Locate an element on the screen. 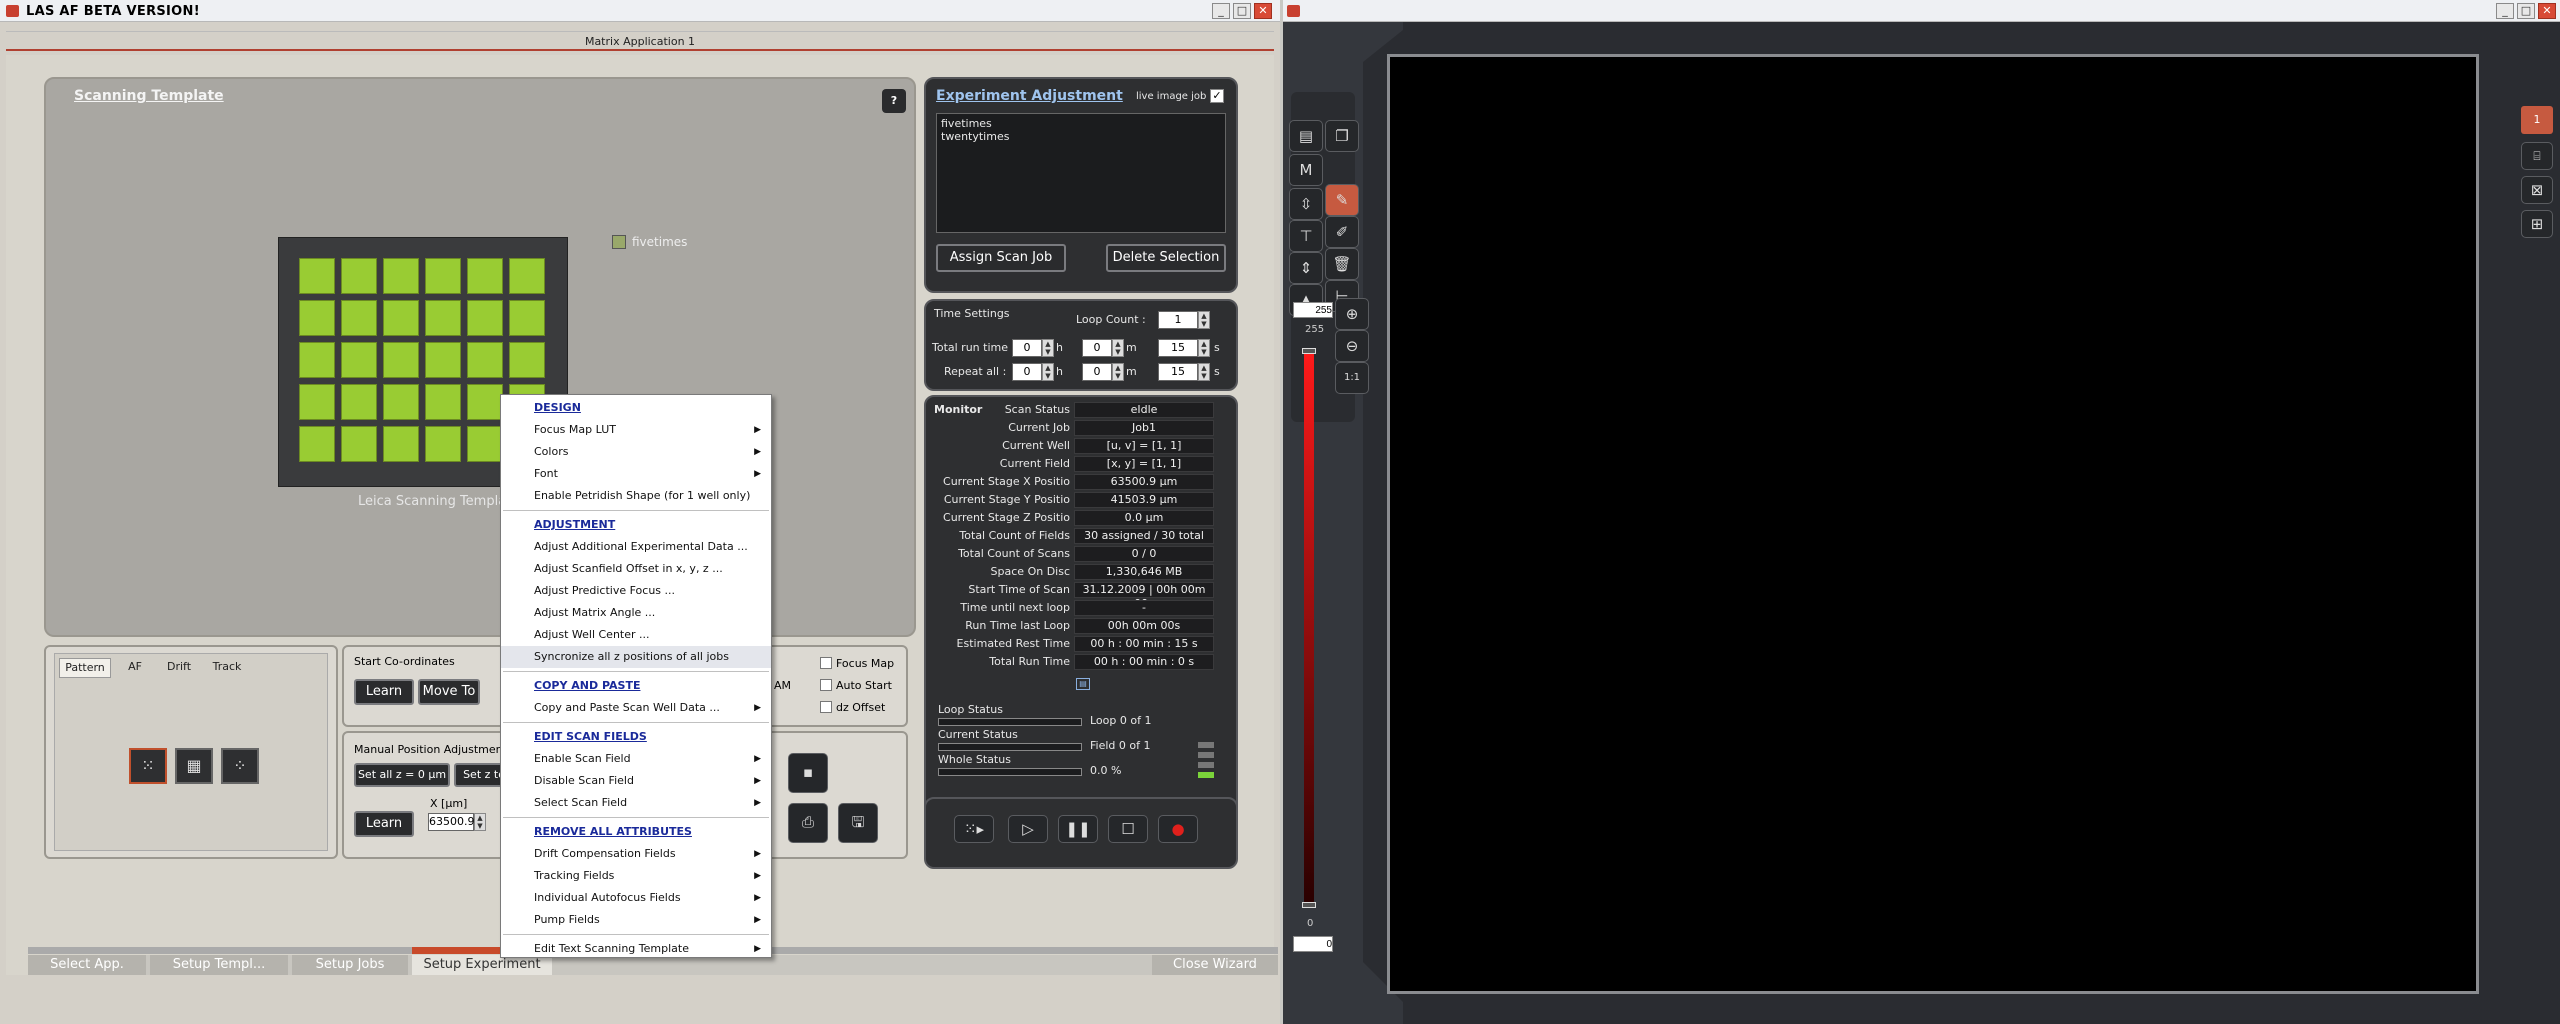  stop-icon: ☐ is located at coordinates (1128, 829).